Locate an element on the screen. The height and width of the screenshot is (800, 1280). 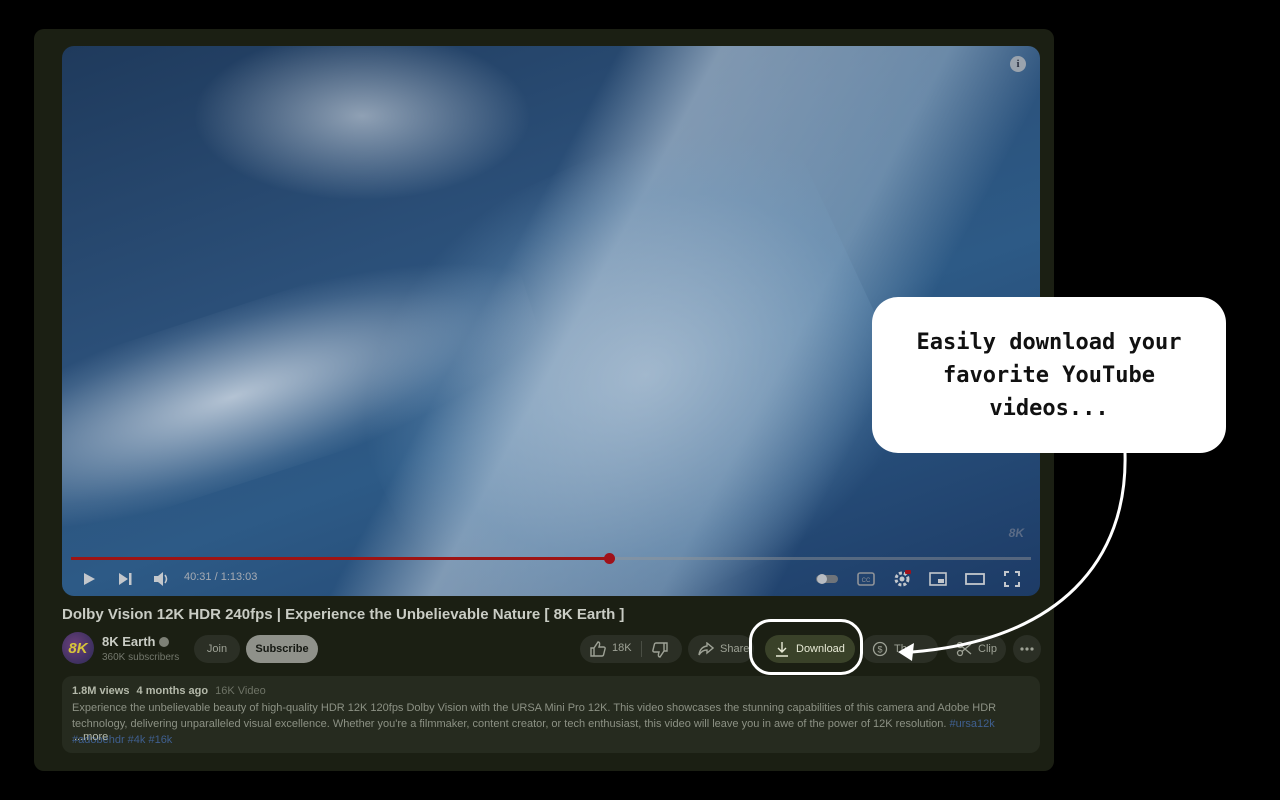
share-arrow-icon is located at coordinates (706, 649).